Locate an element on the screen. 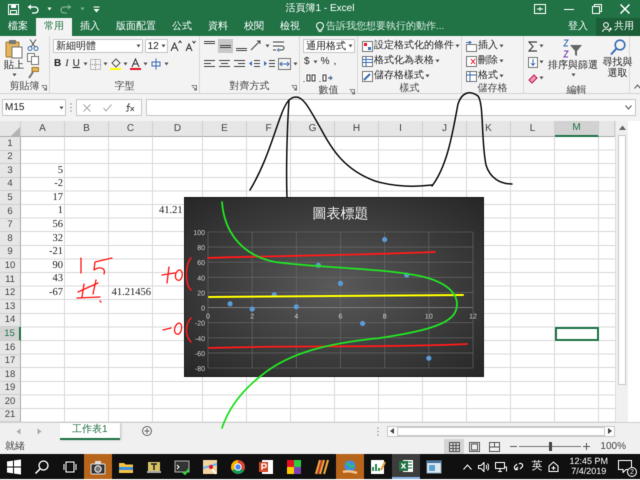  percent-button: % is located at coordinates (325, 62).